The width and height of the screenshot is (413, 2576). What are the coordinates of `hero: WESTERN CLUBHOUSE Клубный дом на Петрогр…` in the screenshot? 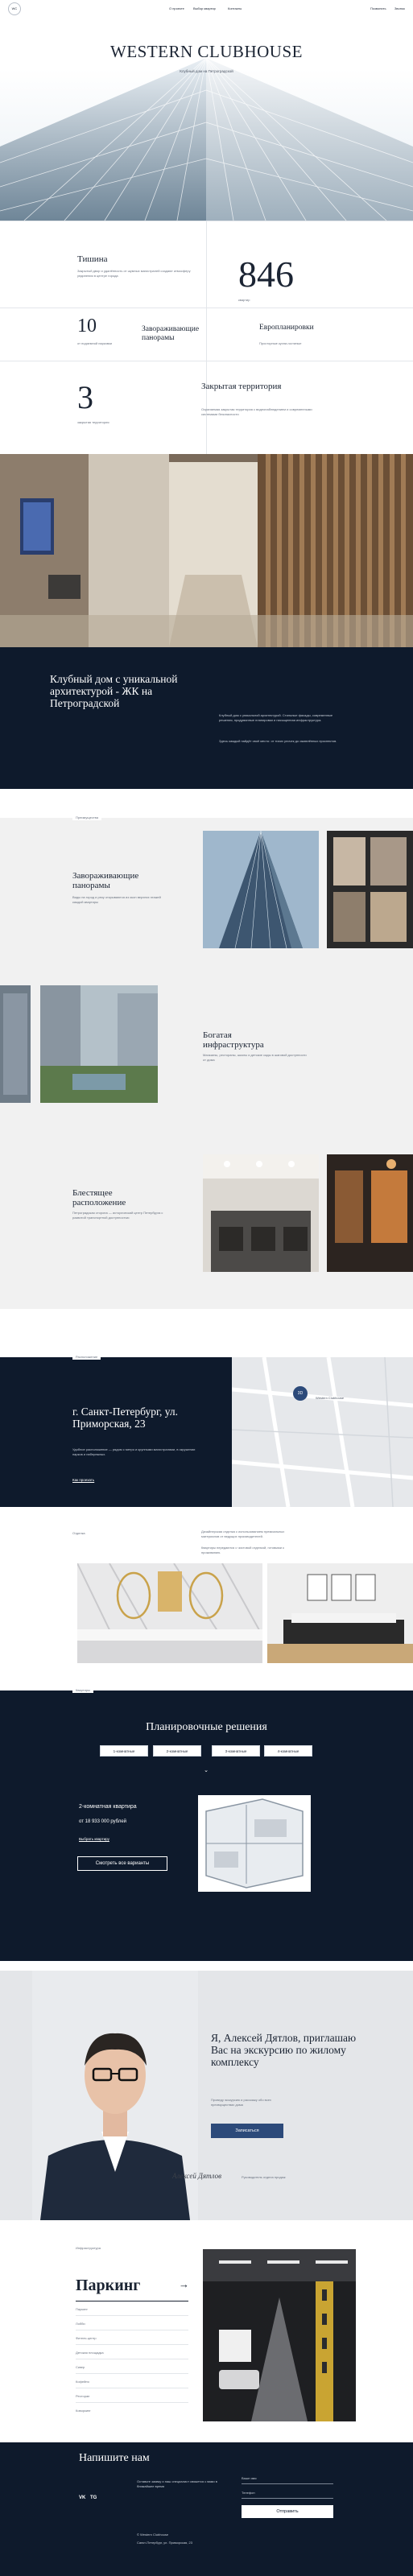 It's located at (206, 119).